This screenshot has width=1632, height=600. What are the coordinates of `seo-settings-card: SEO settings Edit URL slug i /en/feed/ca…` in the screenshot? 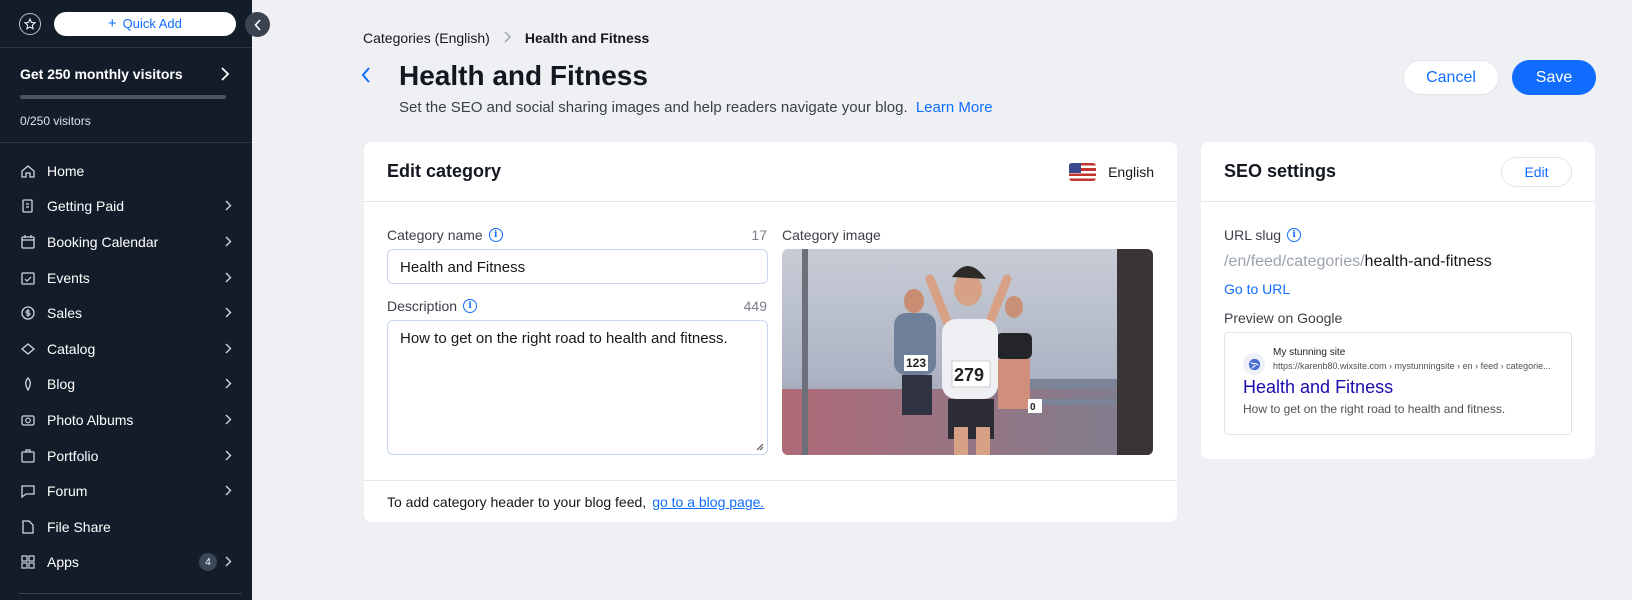 It's located at (1398, 300).